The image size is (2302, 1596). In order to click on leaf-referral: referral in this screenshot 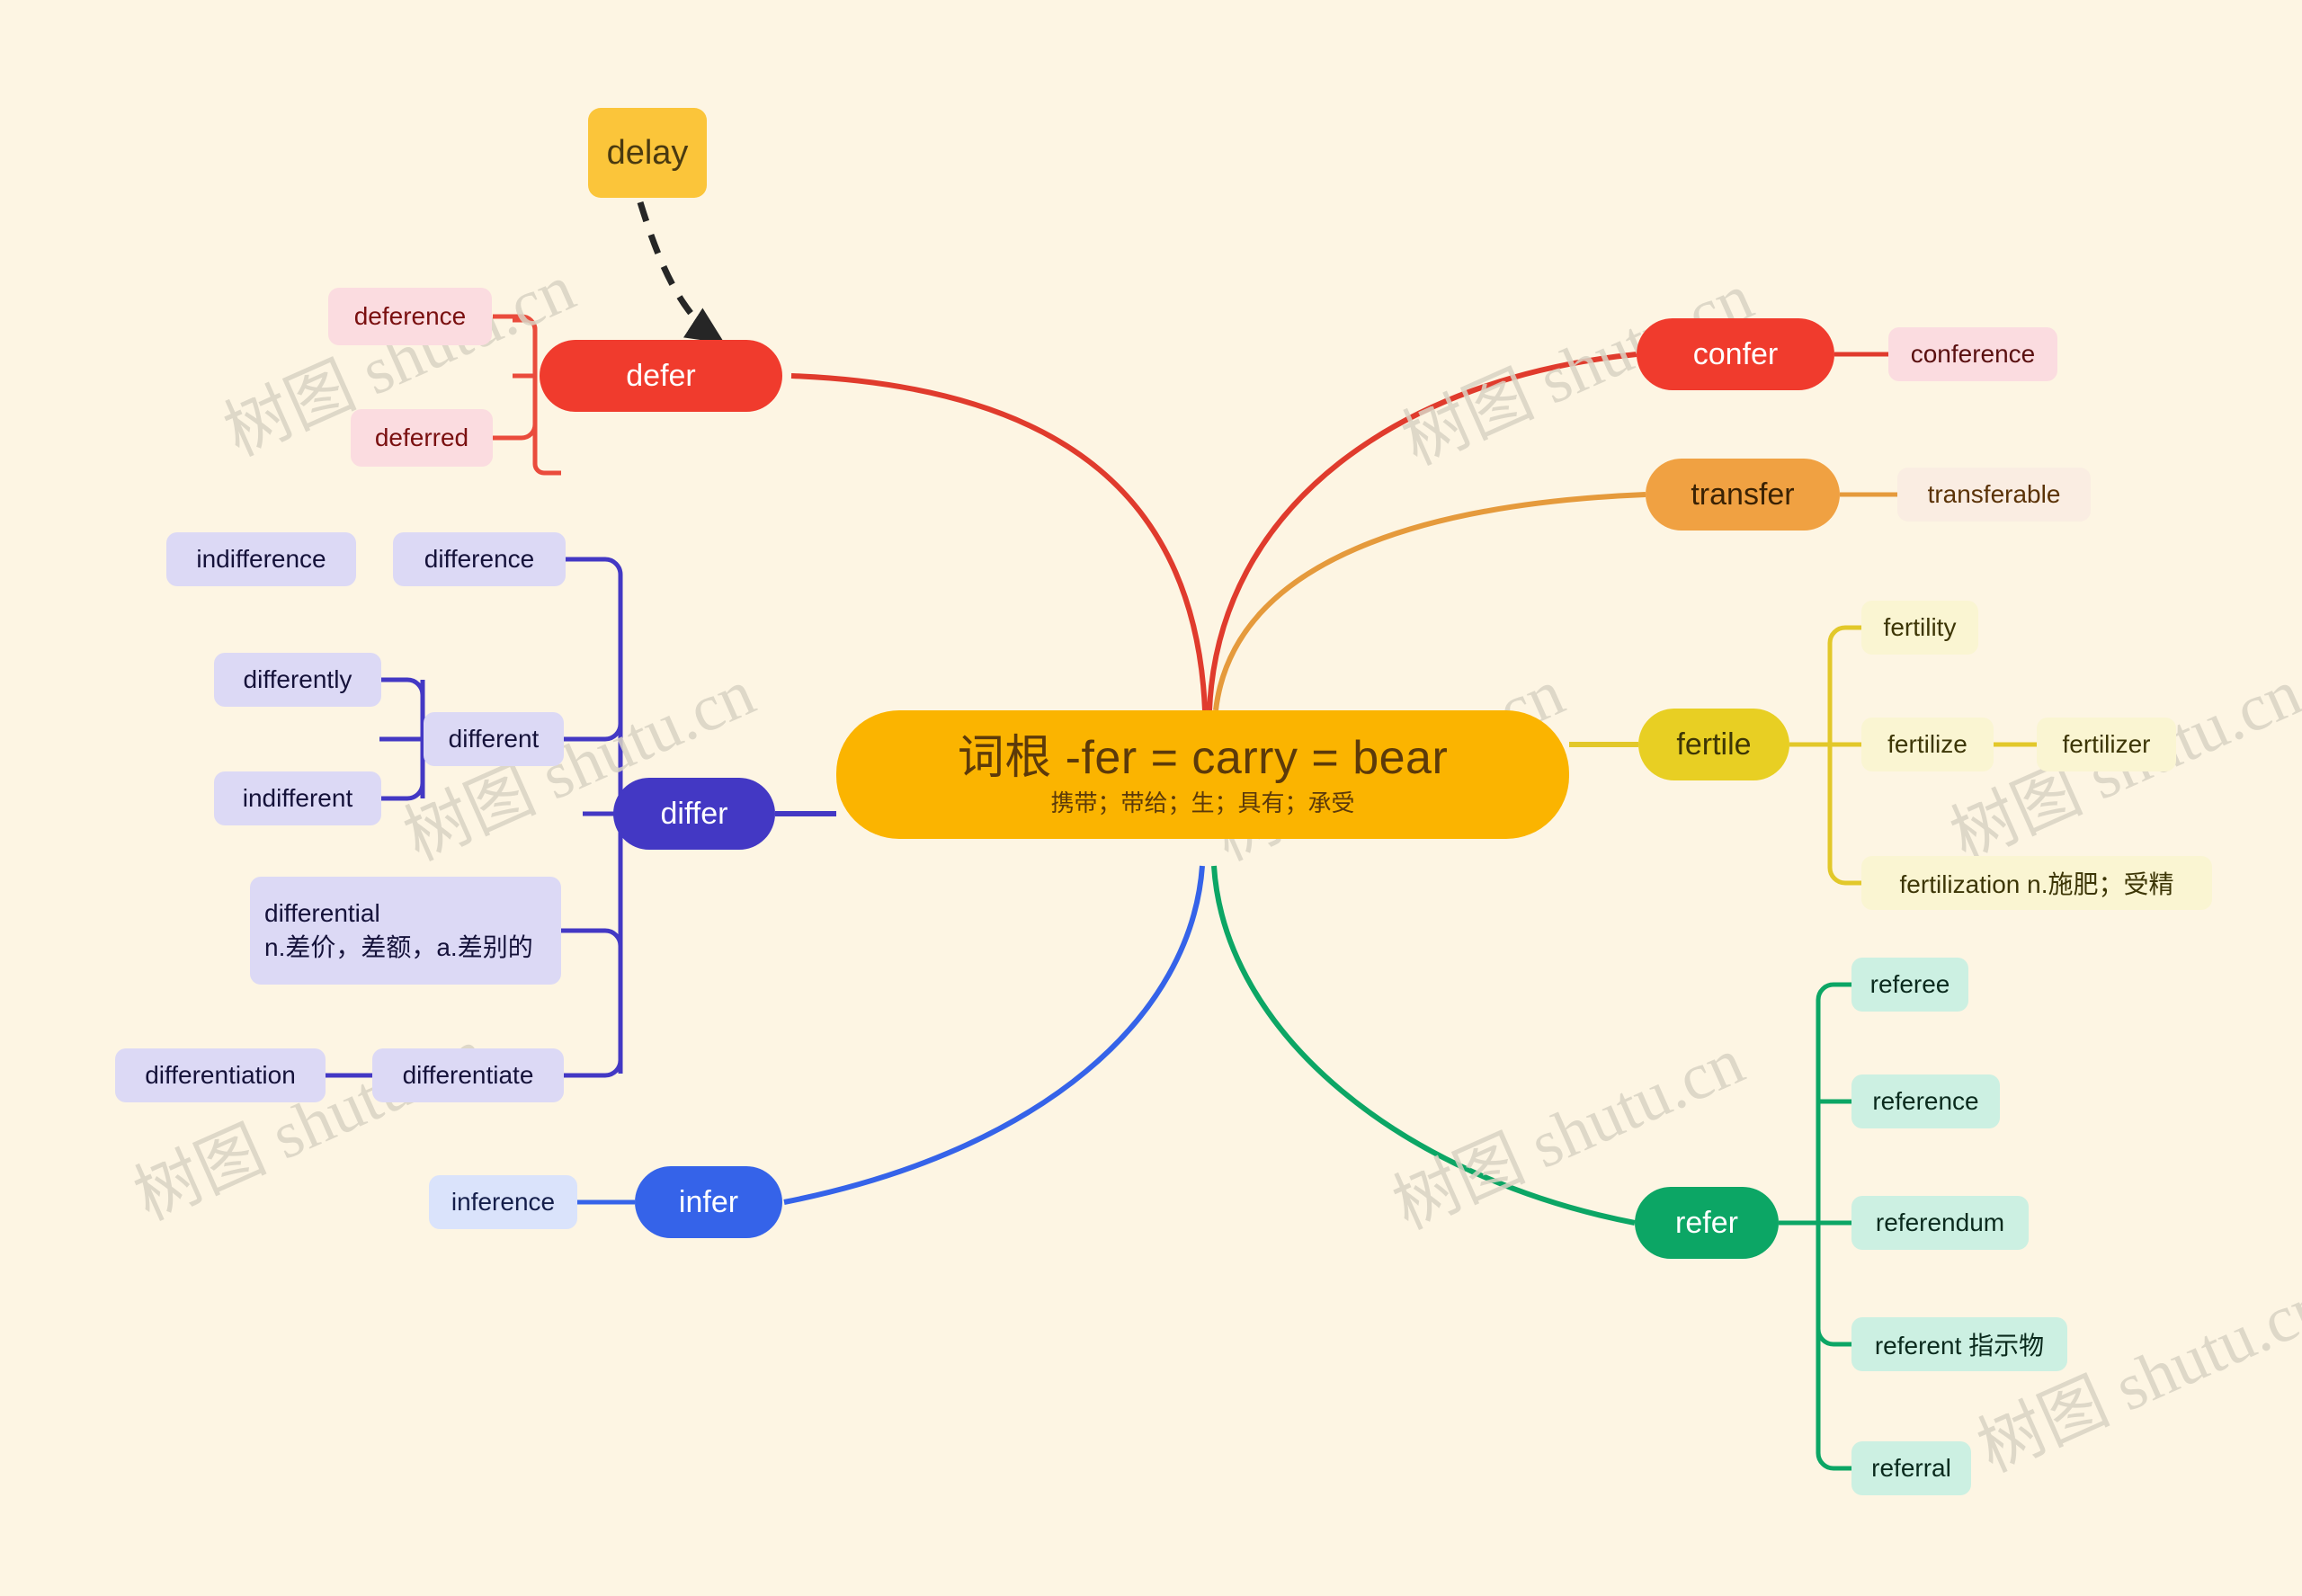, I will do `click(1911, 1468)`.